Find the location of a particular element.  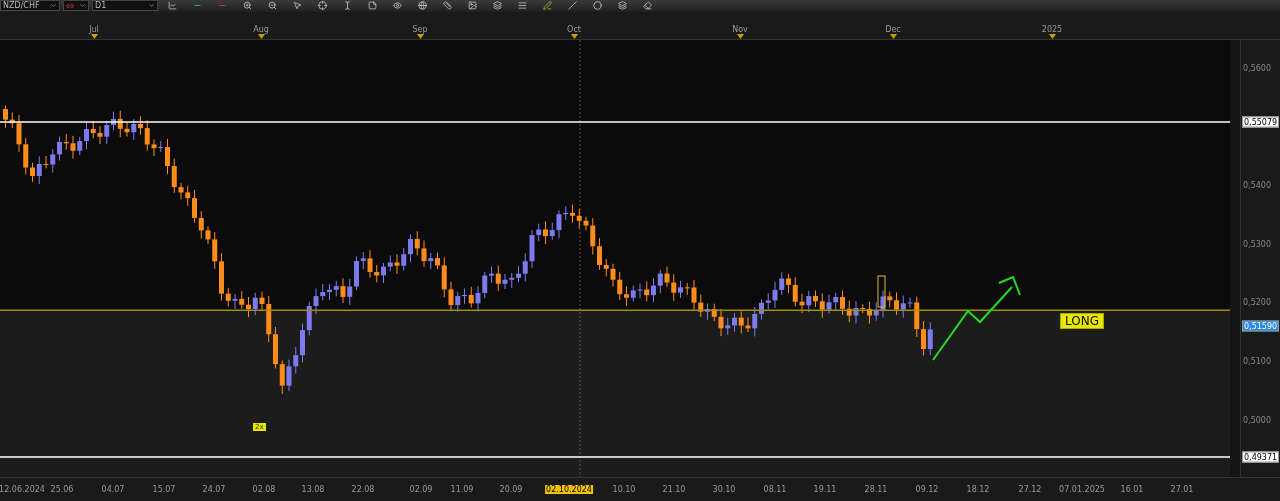

level-price-label: 0,55079 is located at coordinates (1261, 122).